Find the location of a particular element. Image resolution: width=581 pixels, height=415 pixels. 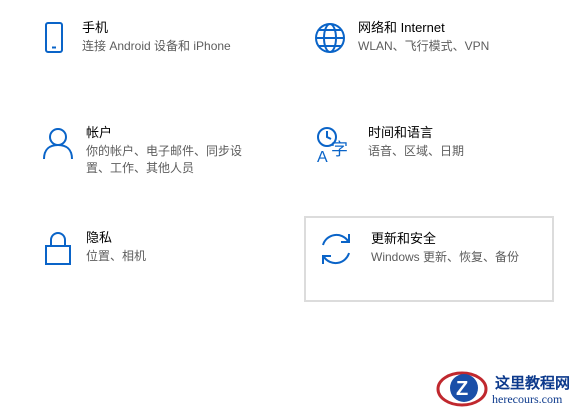

tile-desc: Windows 更新、恢复、备份 is located at coordinates (445, 257).